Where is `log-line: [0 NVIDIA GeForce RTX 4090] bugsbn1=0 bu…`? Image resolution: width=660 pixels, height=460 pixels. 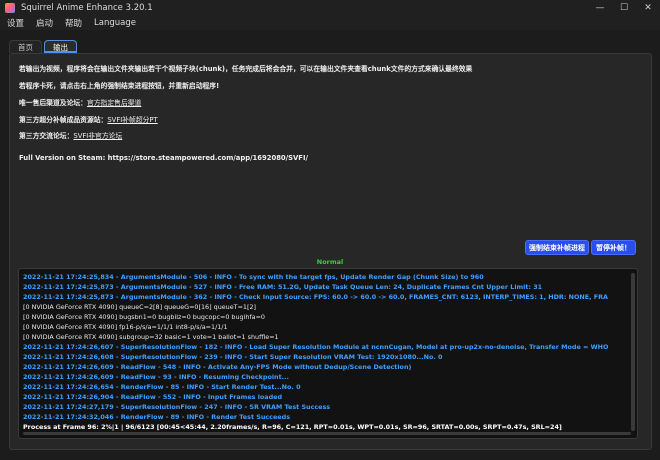 log-line: [0 NVIDIA GeForce RTX 4090] bugsbn1=0 bu… is located at coordinates (144, 317).